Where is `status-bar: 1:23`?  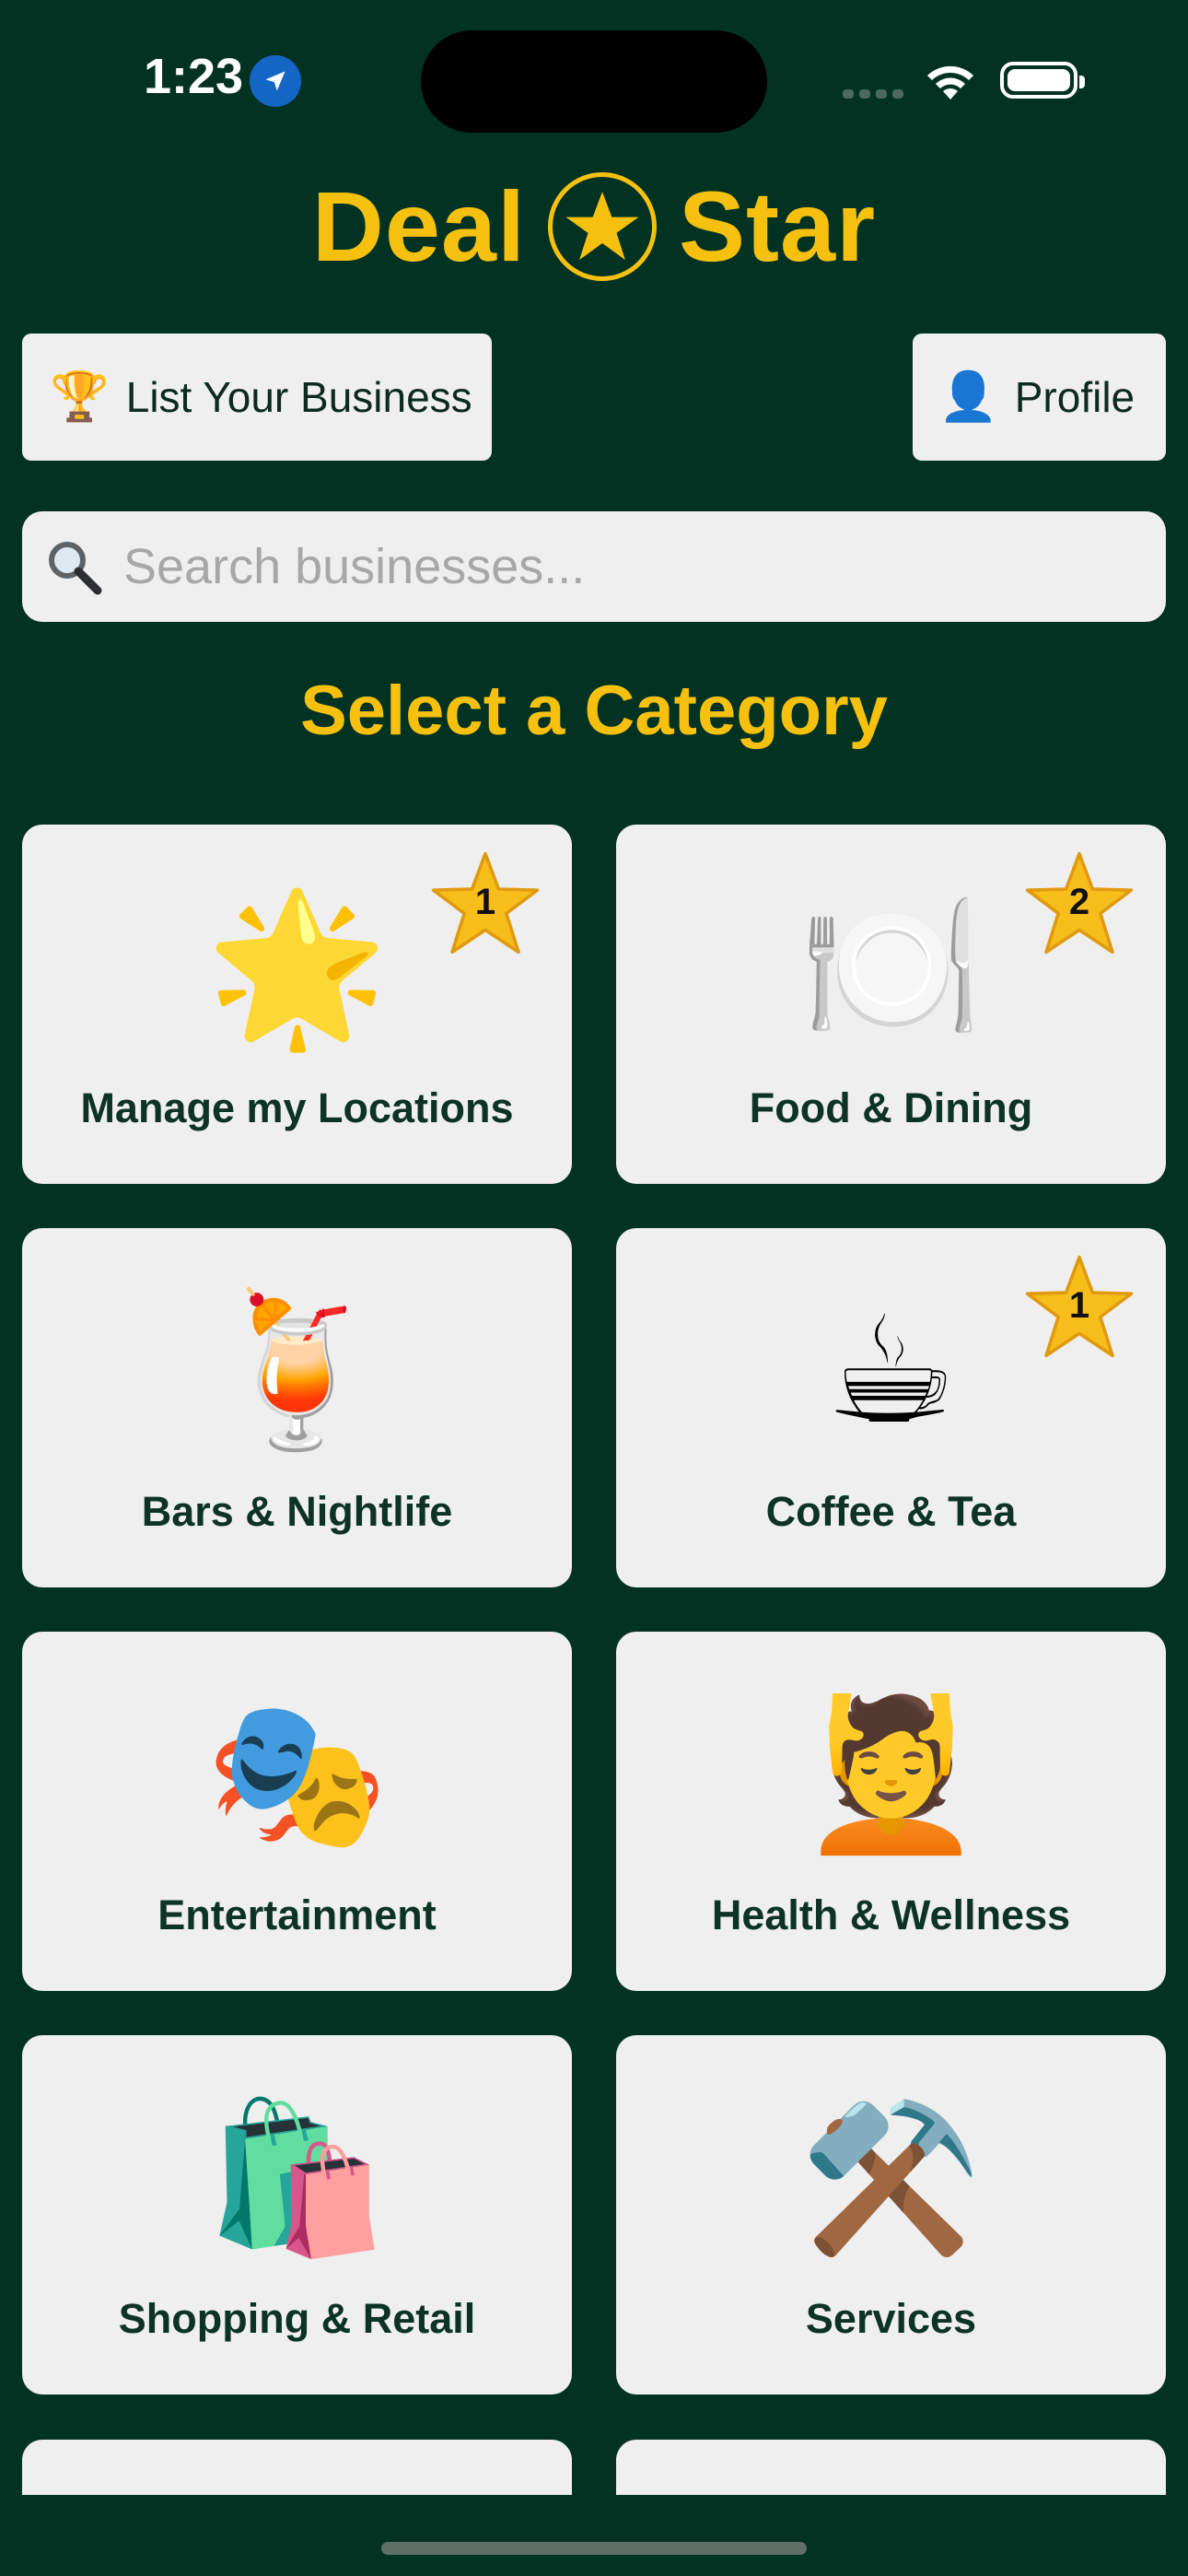 status-bar: 1:23 is located at coordinates (594, 80).